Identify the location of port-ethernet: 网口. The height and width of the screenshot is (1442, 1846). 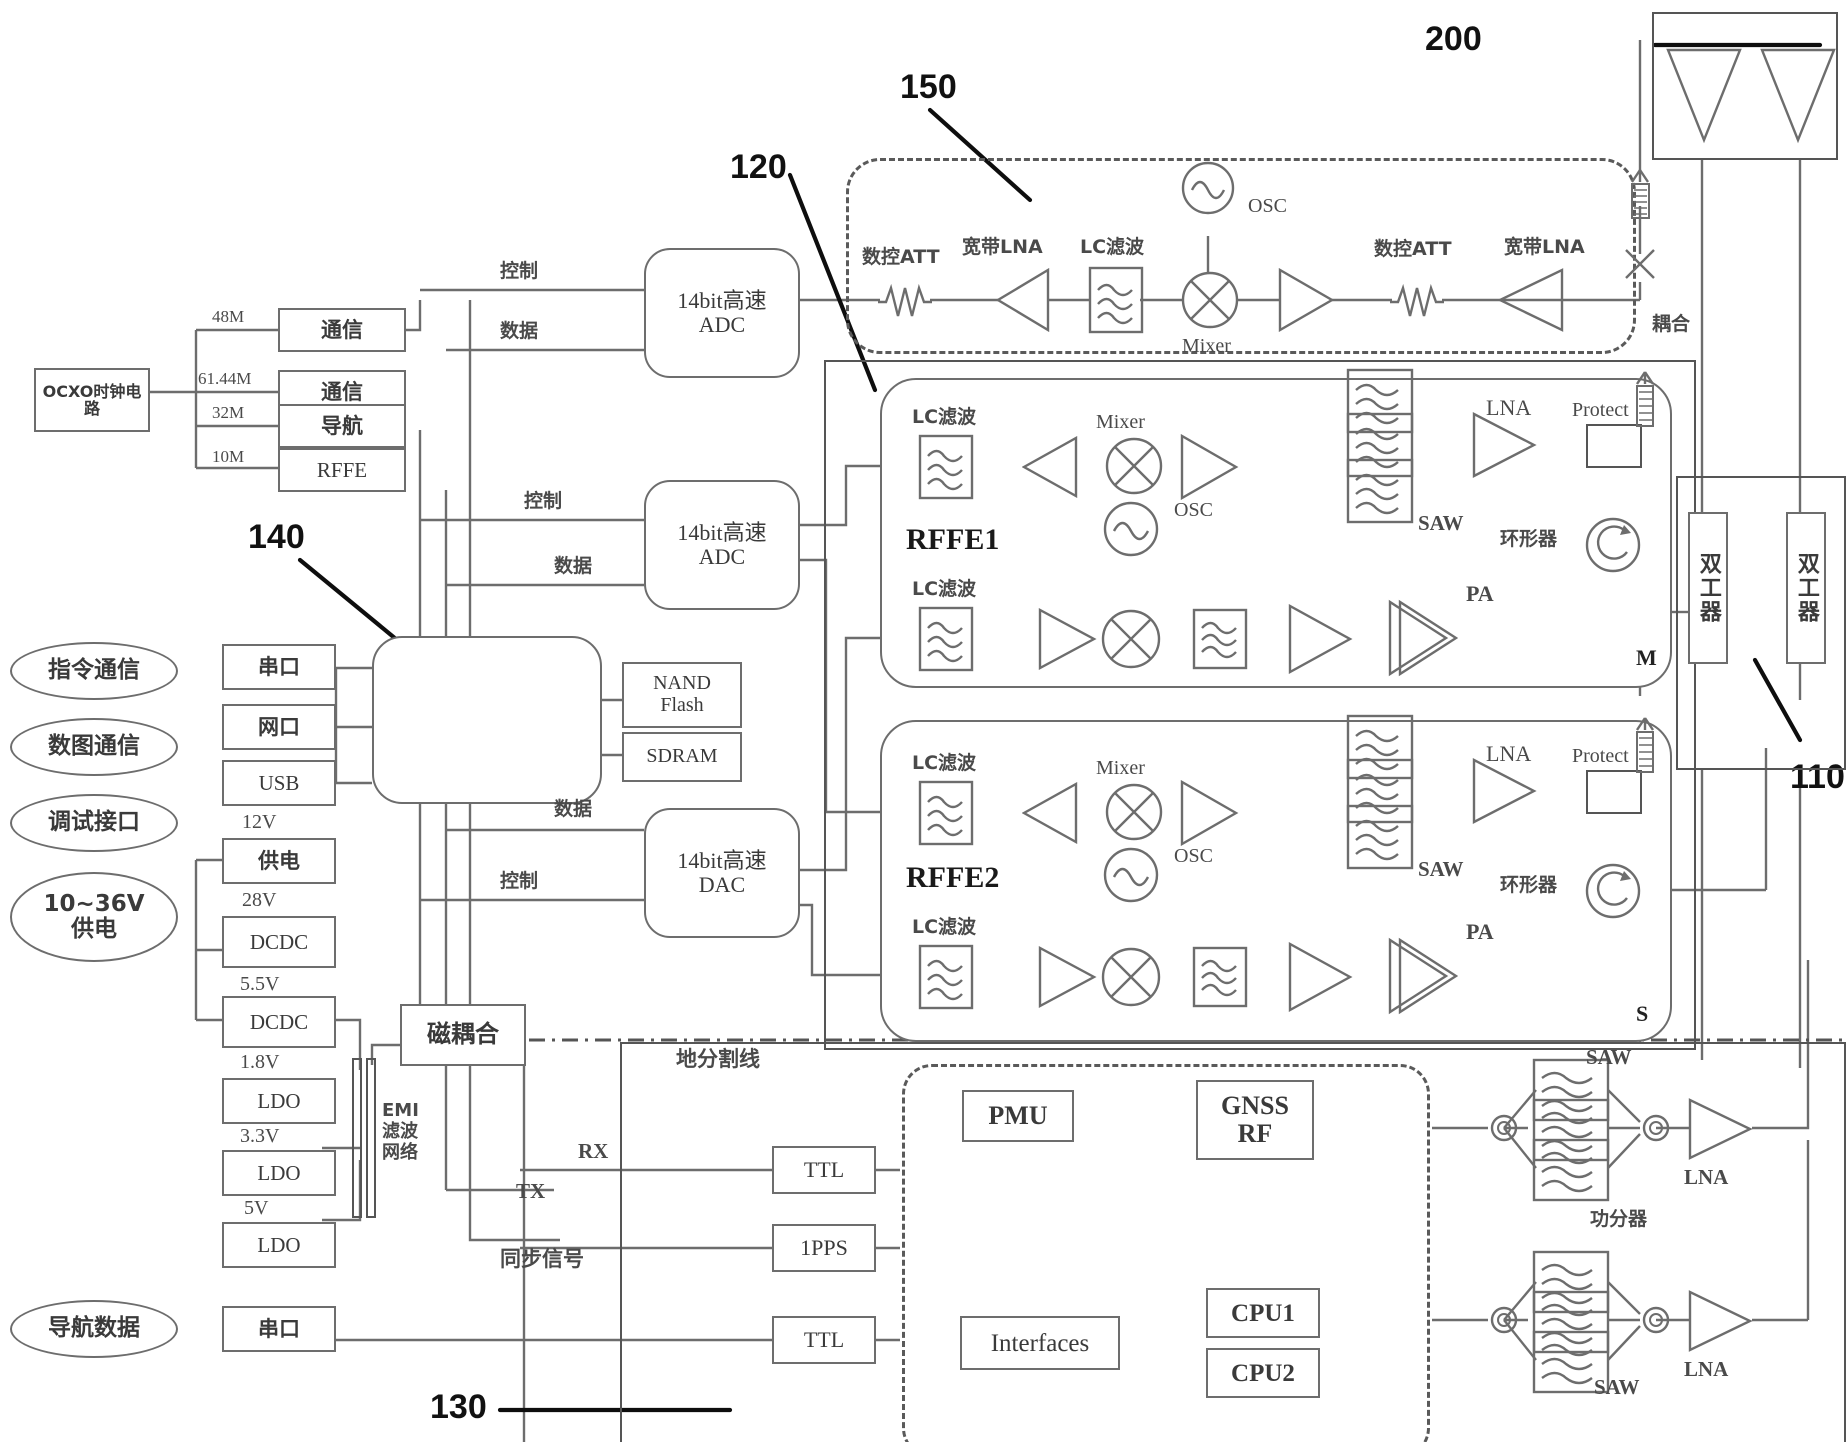
(279, 727).